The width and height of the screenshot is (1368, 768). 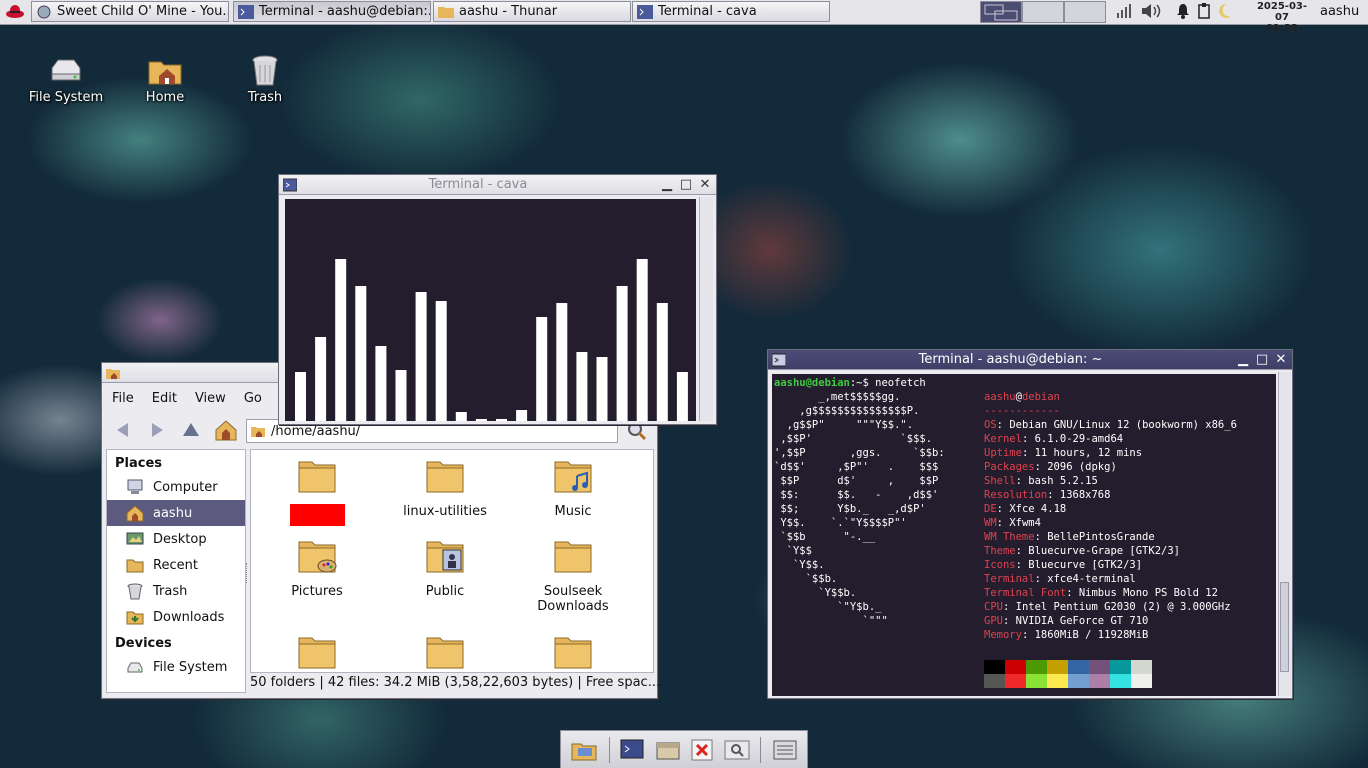 I want to click on ascii-art-line: `Y$$b., so click(x=815, y=593).